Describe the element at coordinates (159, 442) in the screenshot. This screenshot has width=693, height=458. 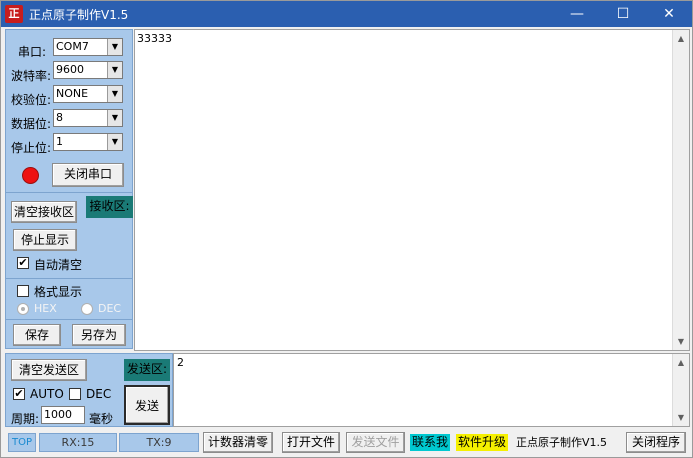
I see `tx-counter: TX:9` at that location.